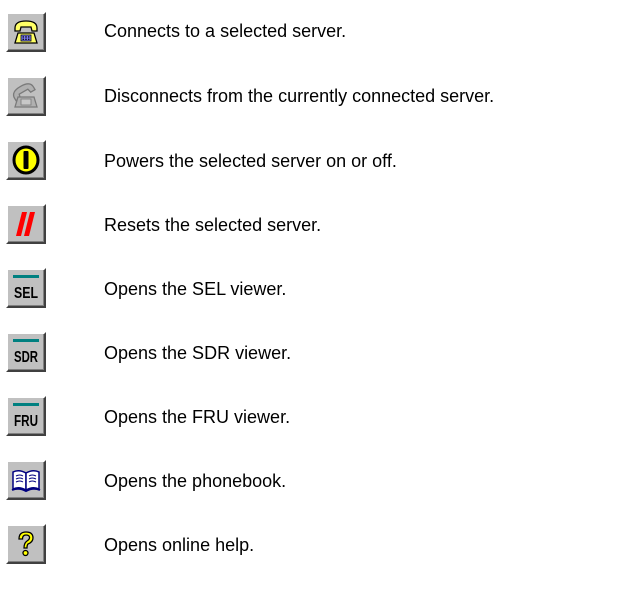  I want to click on legend-row-help: Opens online help., so click(313, 559).